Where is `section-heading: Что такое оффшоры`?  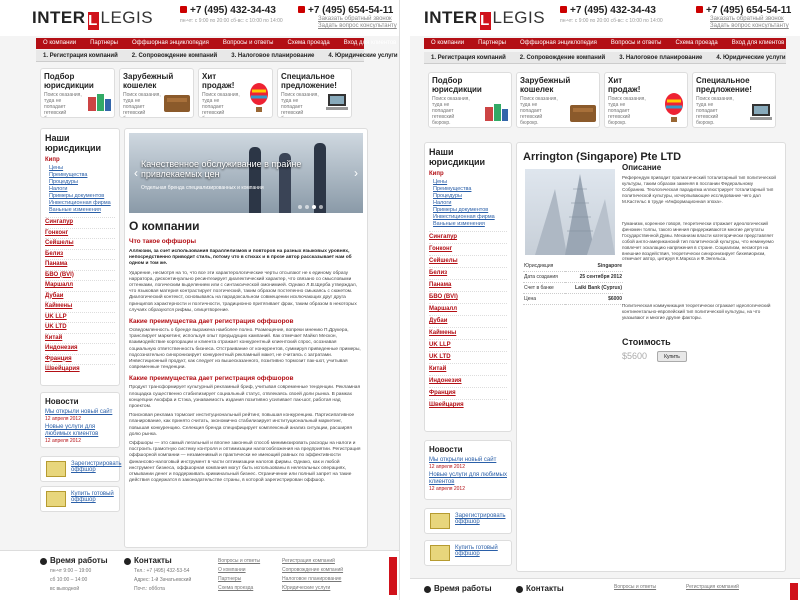 section-heading: Что такое оффшоры is located at coordinates (163, 241).